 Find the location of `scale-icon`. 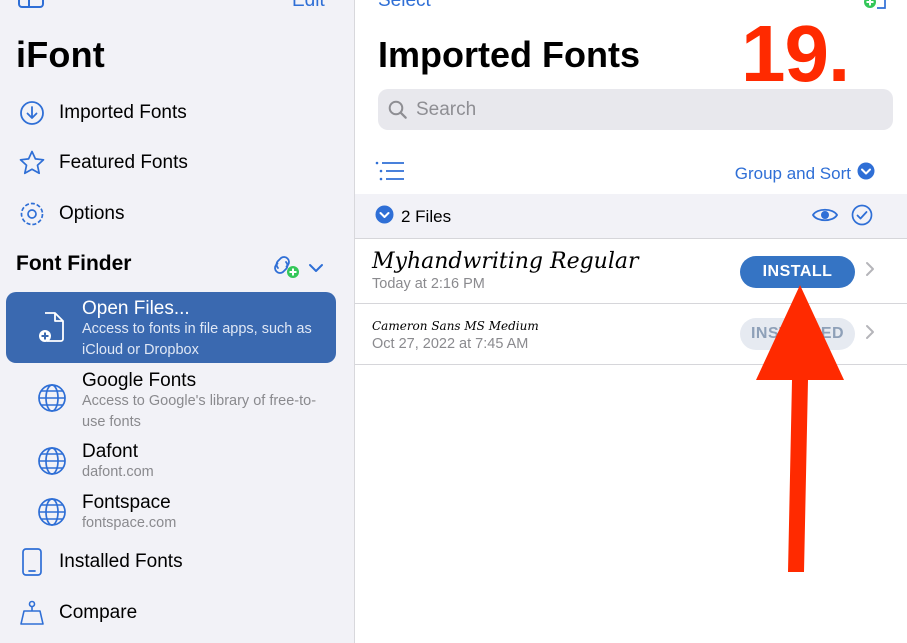

scale-icon is located at coordinates (32, 613).